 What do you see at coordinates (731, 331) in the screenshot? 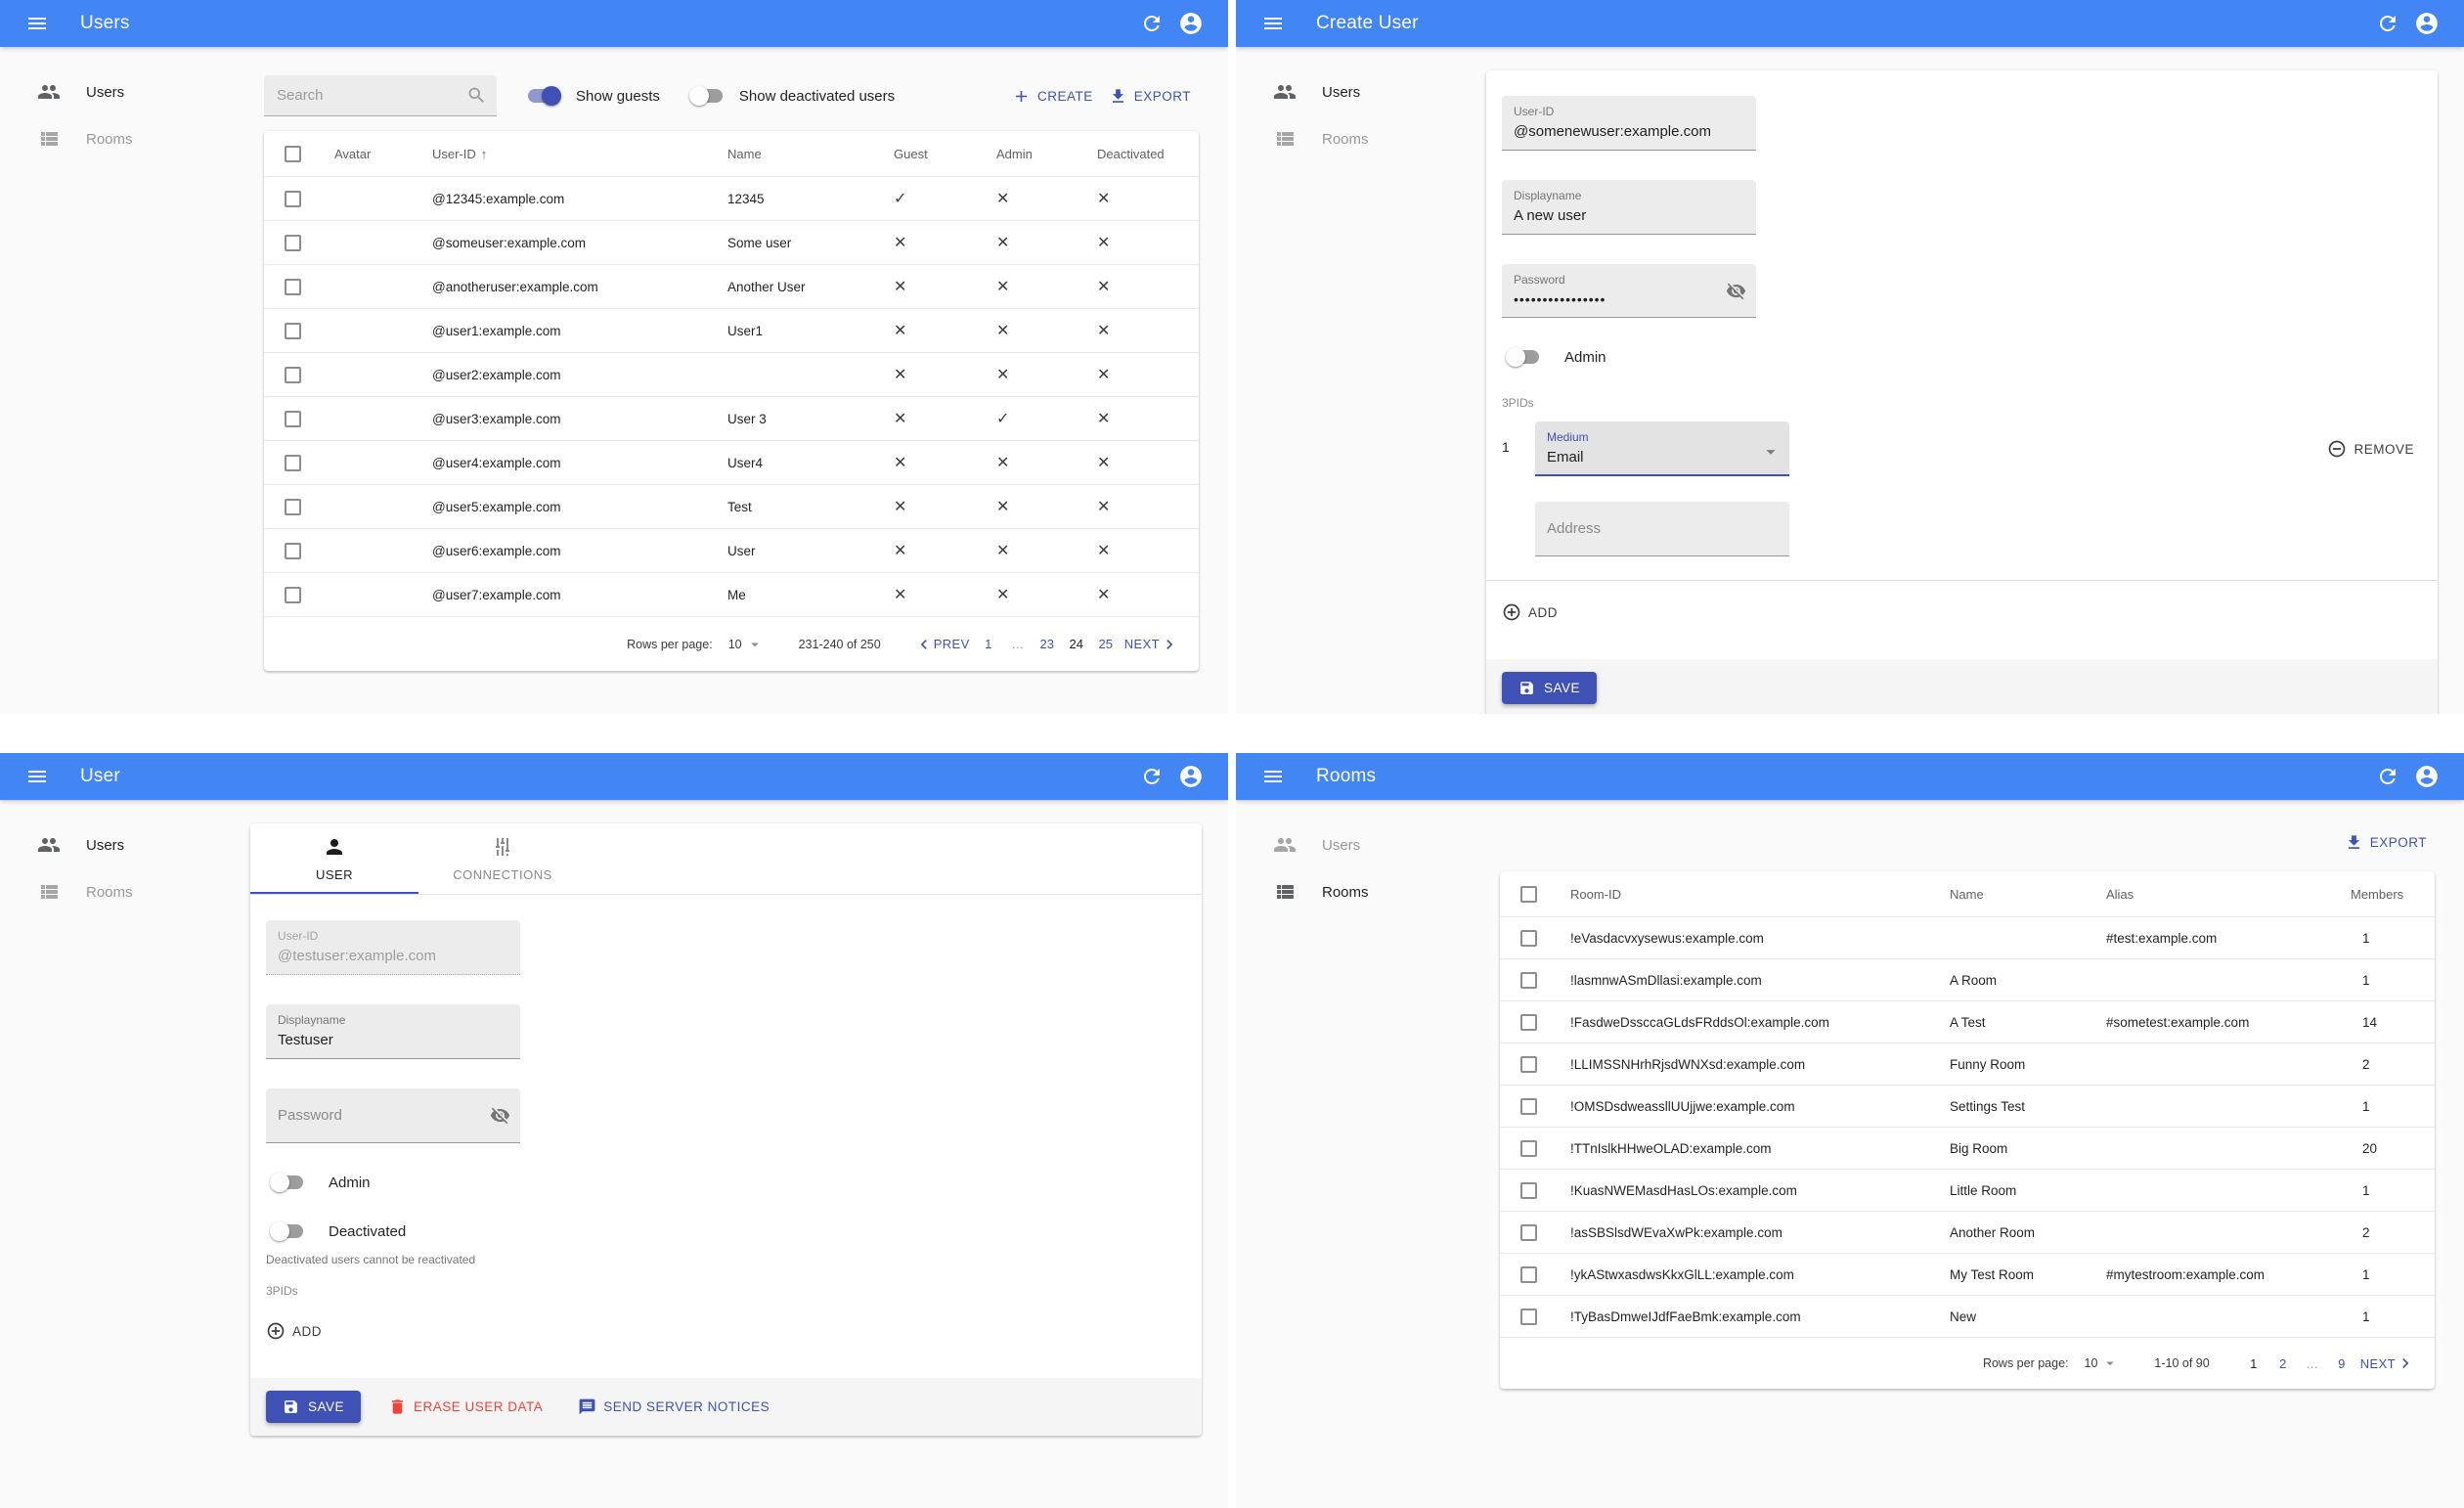
I see `user-table-row: @user1:example.com User1 ✕ ✕ ✕` at bounding box center [731, 331].